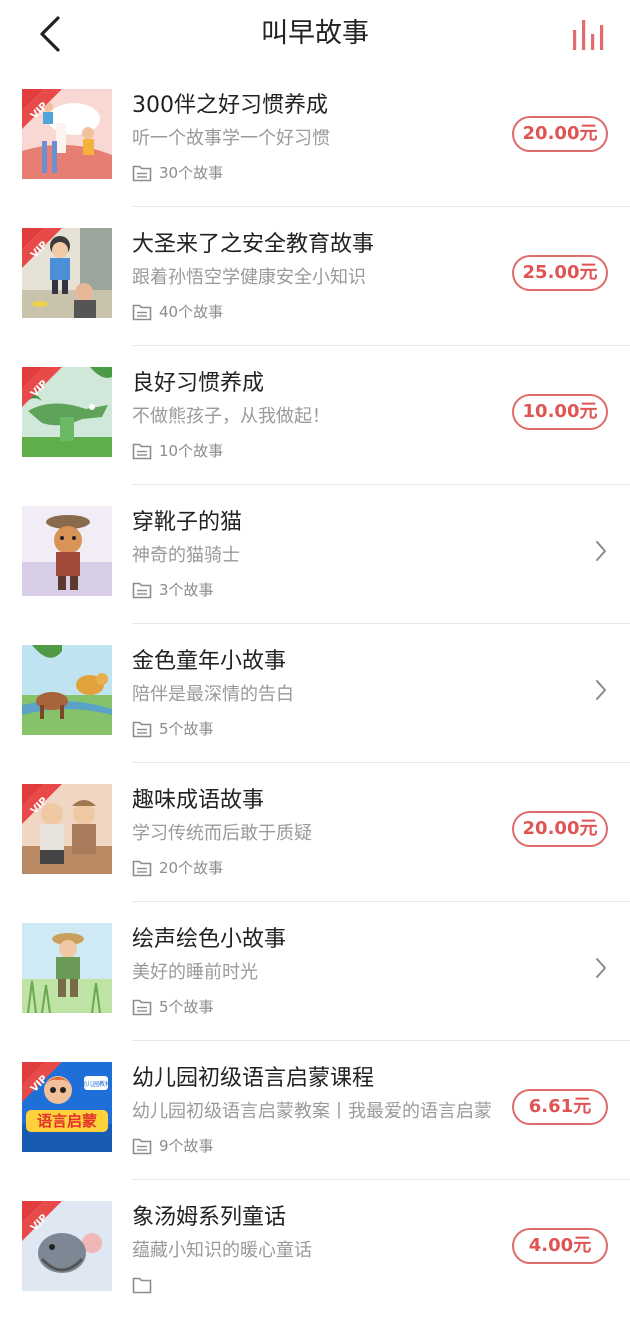 The image size is (630, 1319). What do you see at coordinates (315, 1249) in the screenshot?
I see `list-item: VIP 象汤姆系列童话 蕴藏小知识的暖心童话 4.00元` at bounding box center [315, 1249].